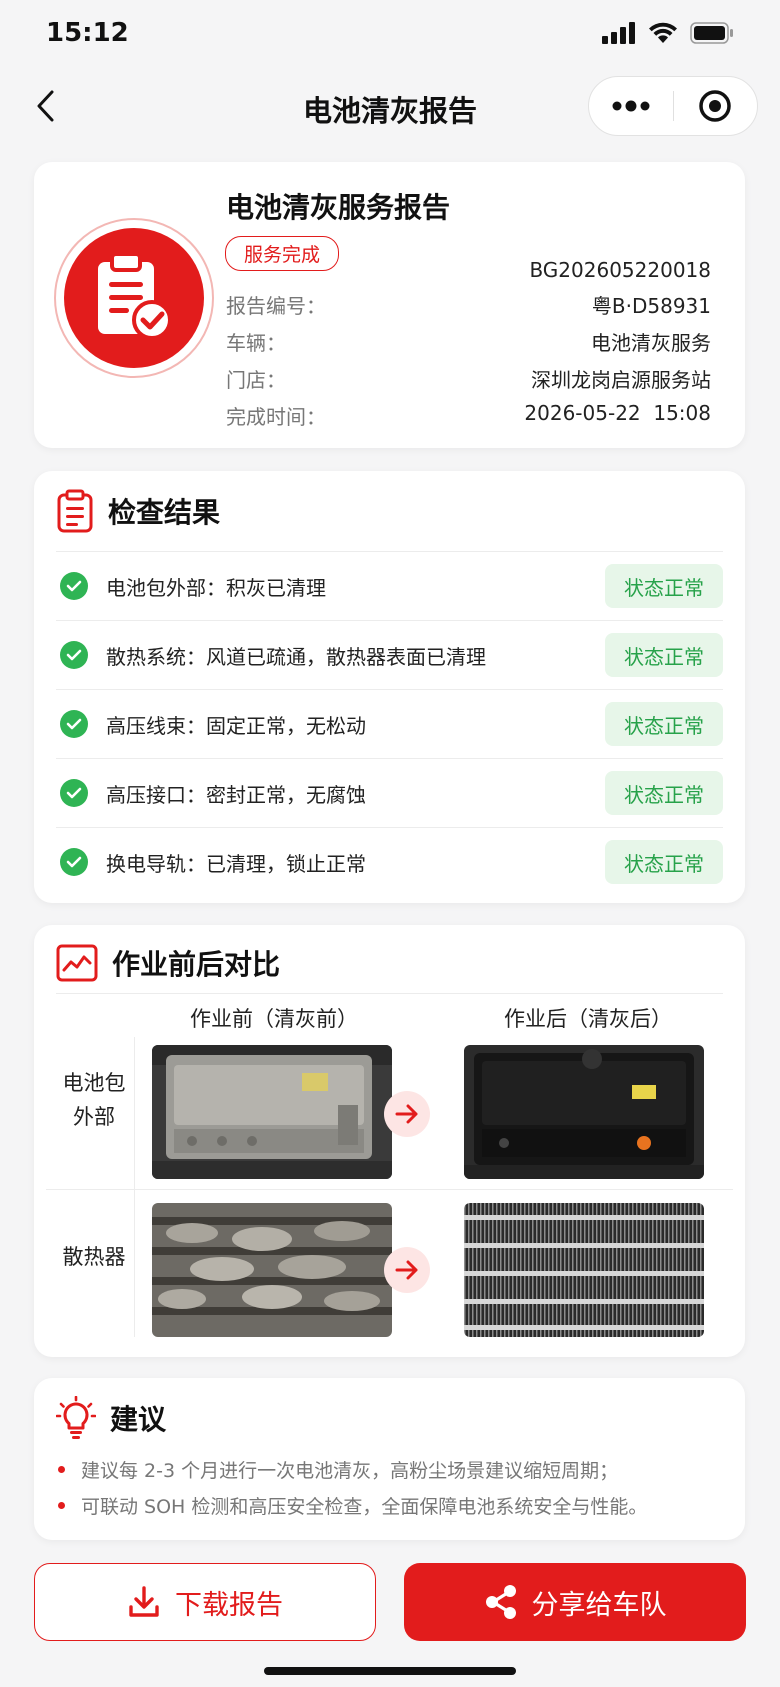  I want to click on info-value: 2026-05-22 15:08, so click(617, 413).